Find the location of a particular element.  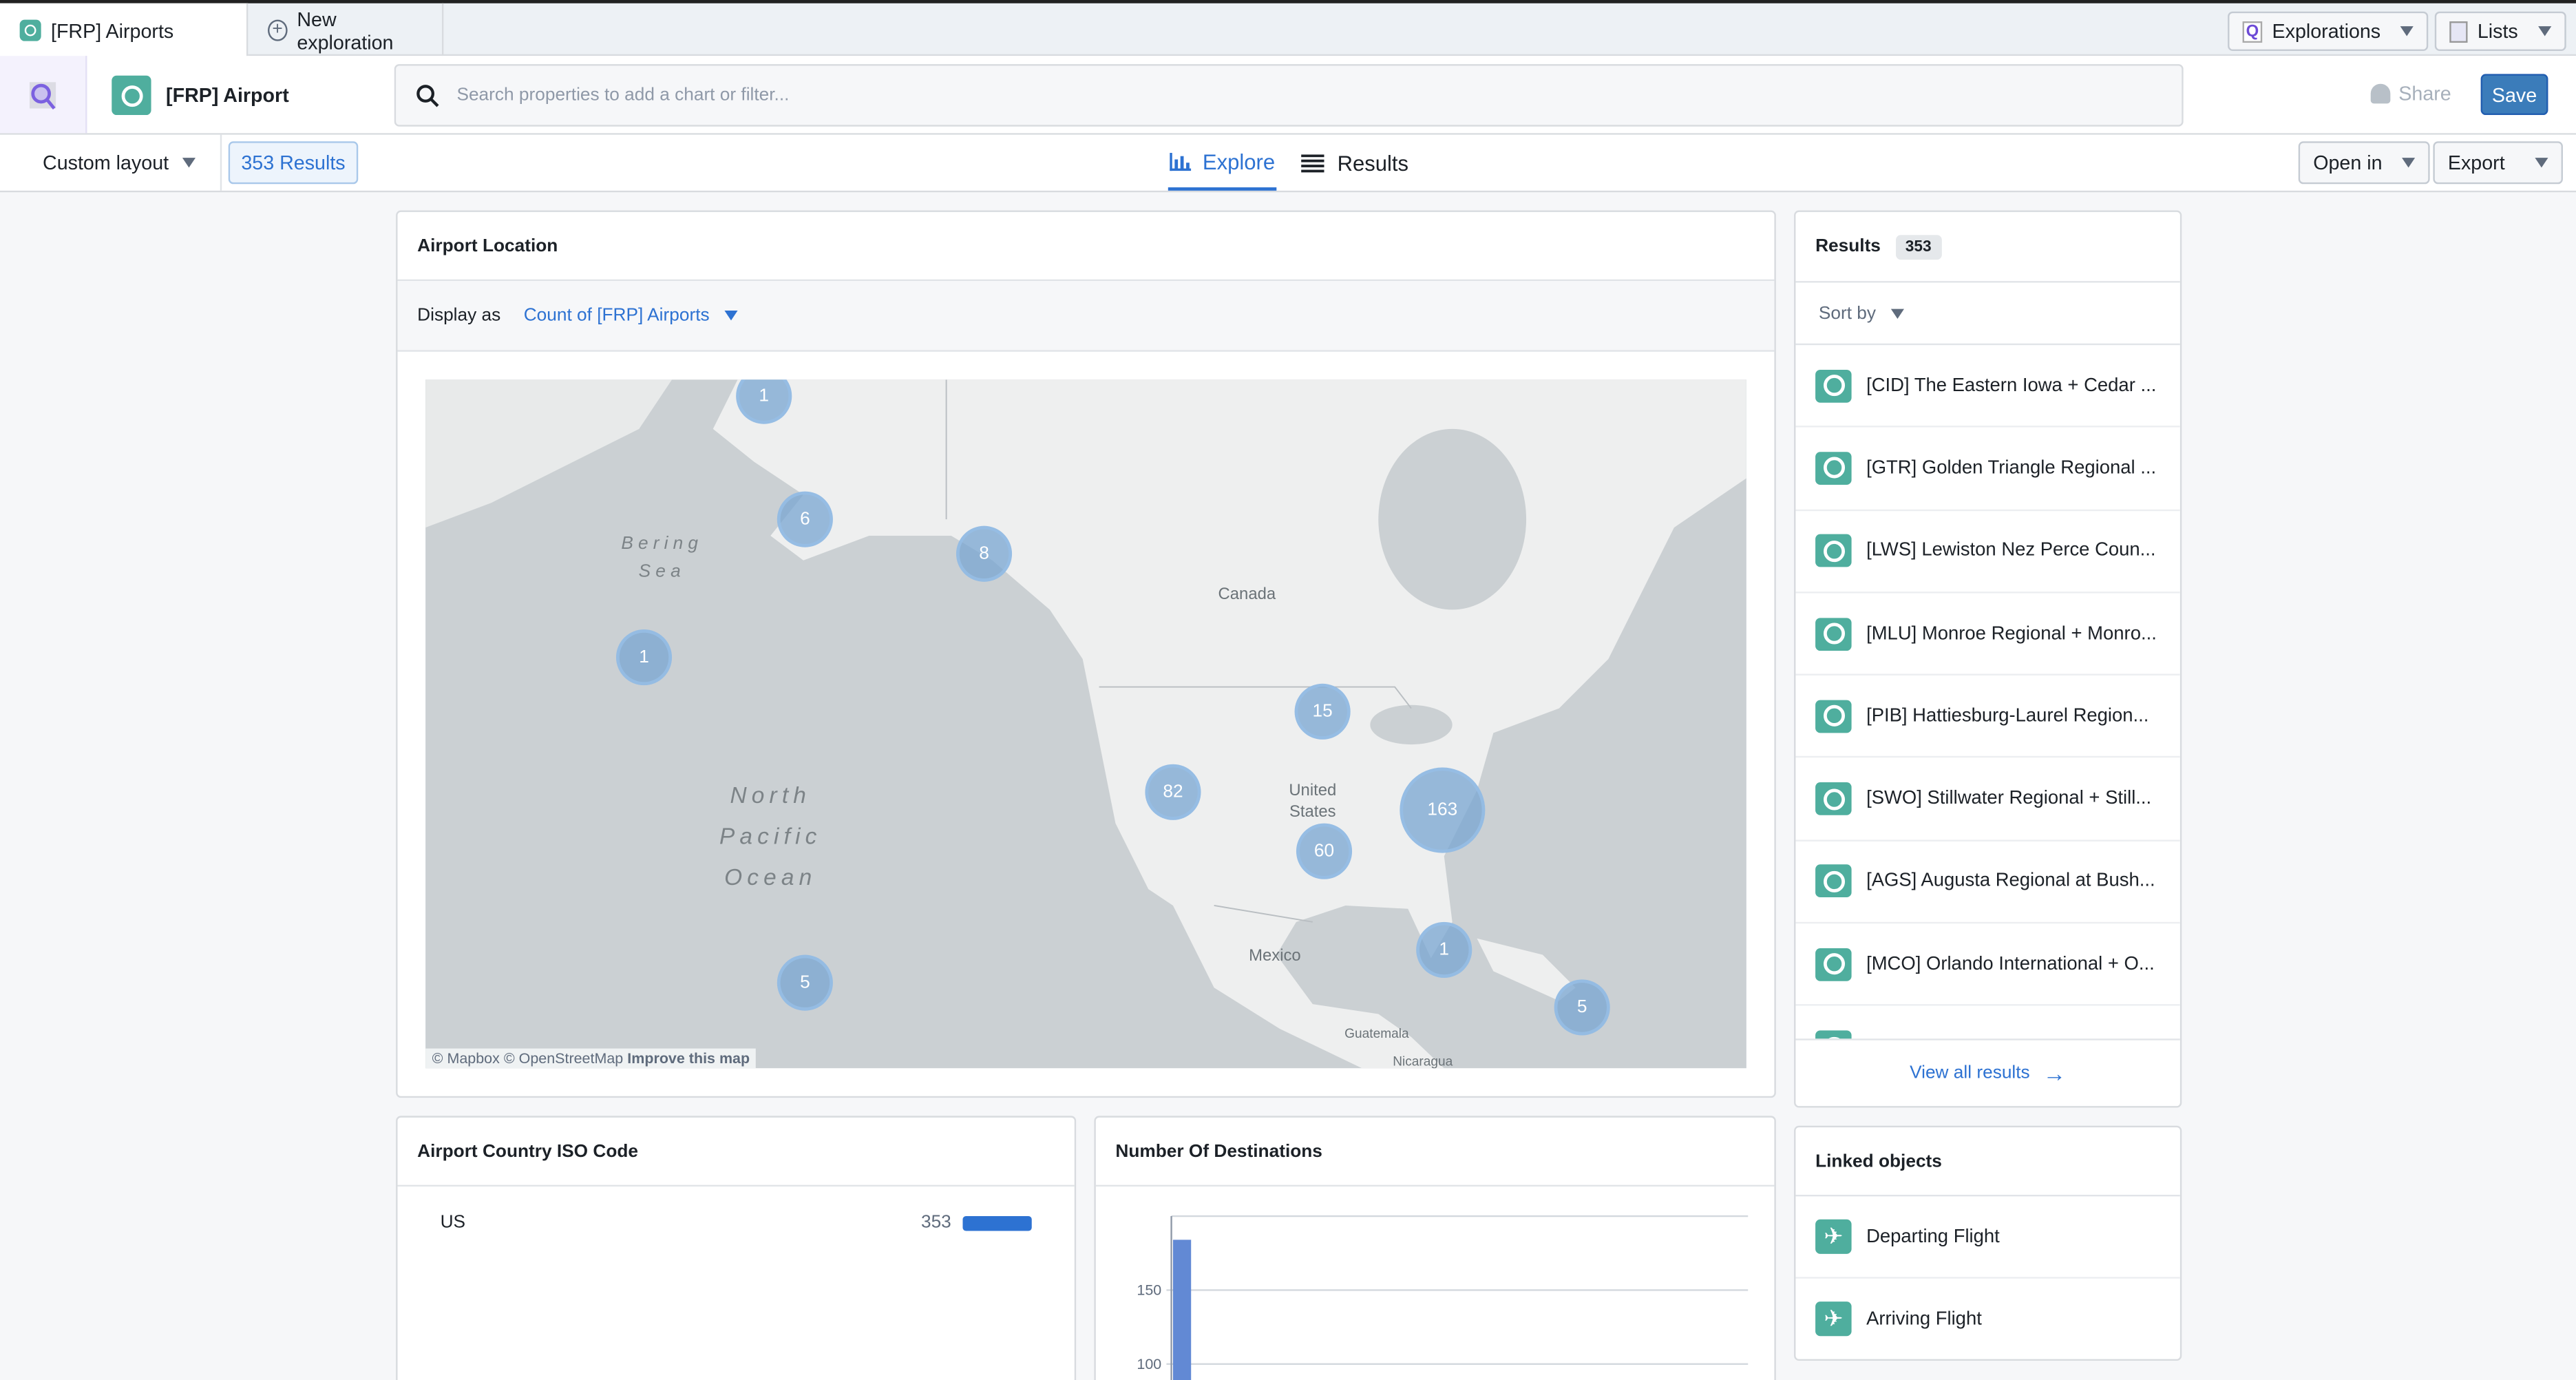

map-label-canada: Canada is located at coordinates (1247, 595).